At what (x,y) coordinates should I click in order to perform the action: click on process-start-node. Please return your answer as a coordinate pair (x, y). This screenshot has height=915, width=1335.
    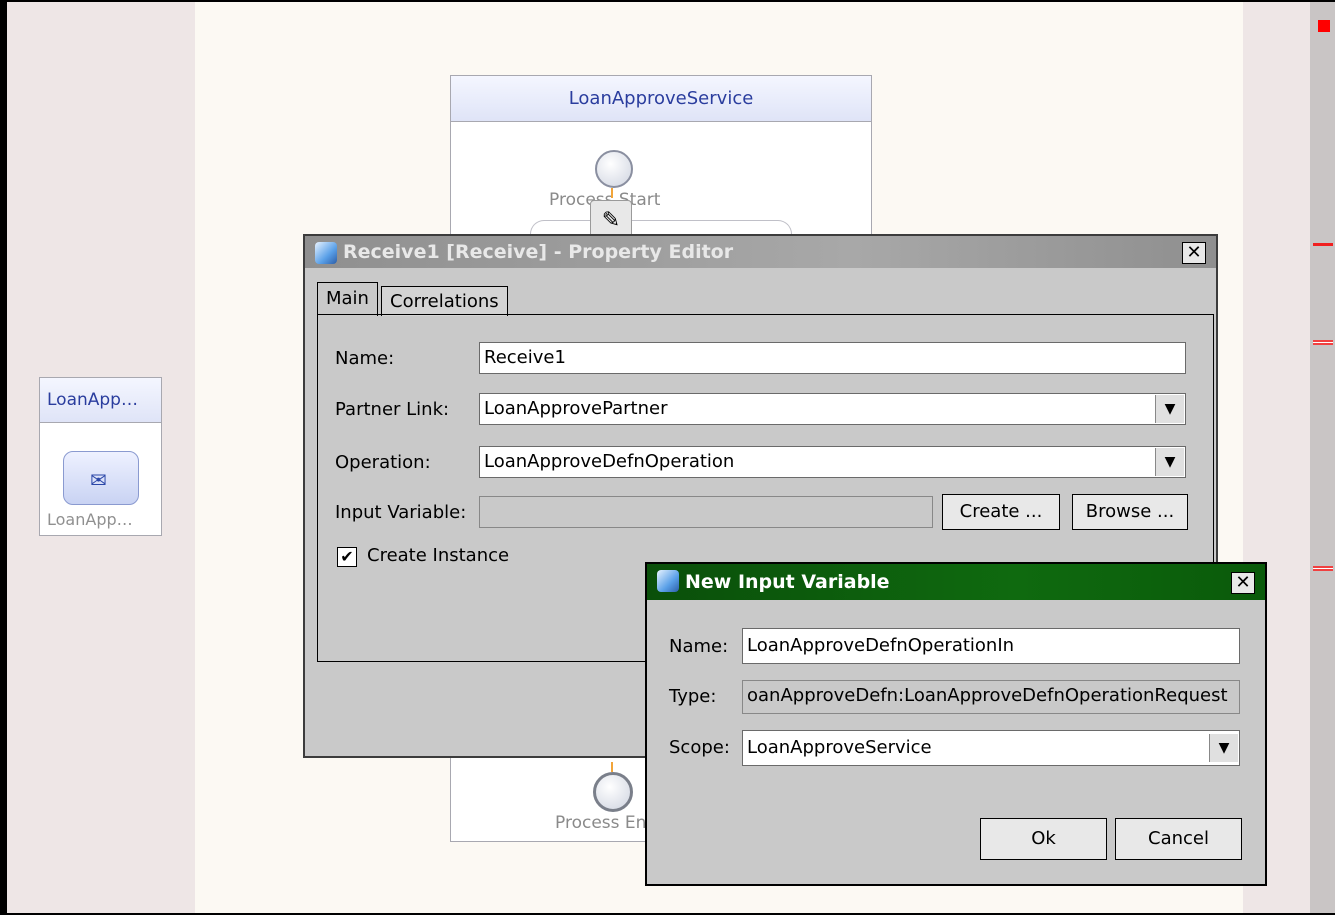
    Looking at the image, I should click on (614, 169).